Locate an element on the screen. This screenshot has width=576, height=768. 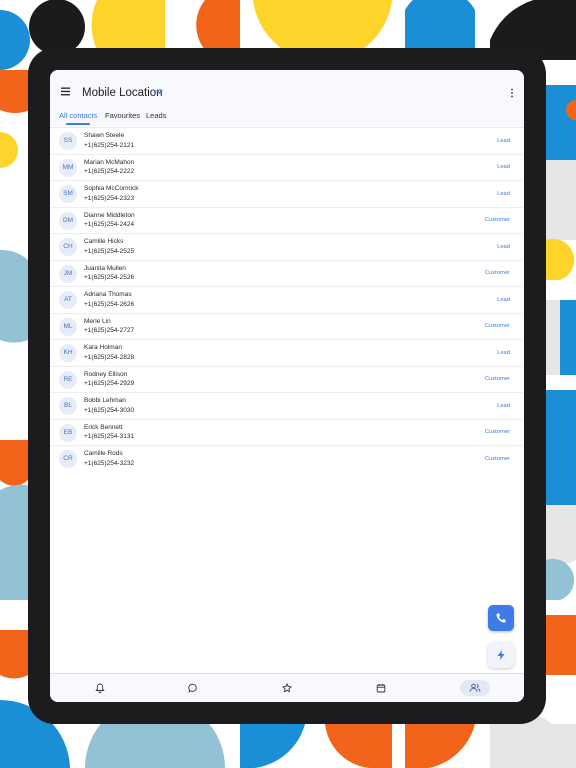
contacts-icon is located at coordinates (475, 687).